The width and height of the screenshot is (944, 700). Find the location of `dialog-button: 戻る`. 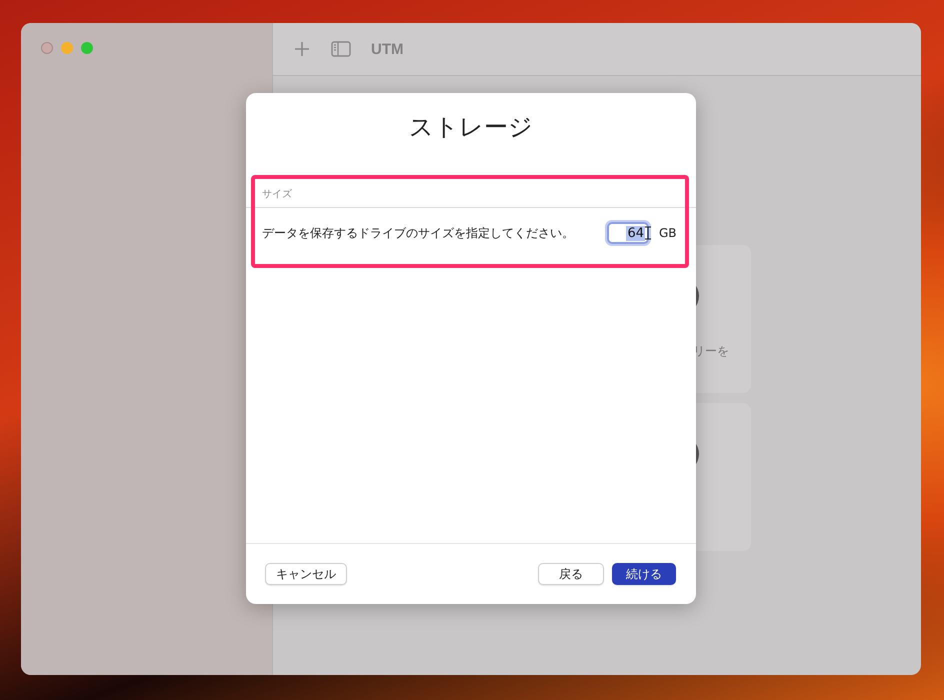

dialog-button: 戻る is located at coordinates (571, 574).